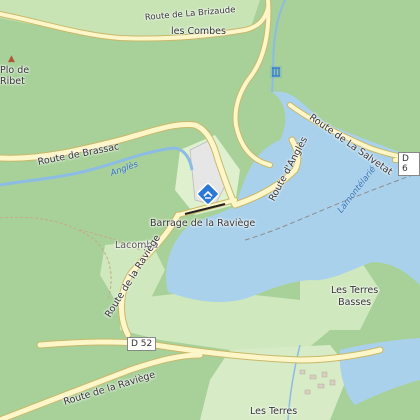 The image size is (420, 420). I want to click on label-barrage: Barrage de la Raviège, so click(203, 223).